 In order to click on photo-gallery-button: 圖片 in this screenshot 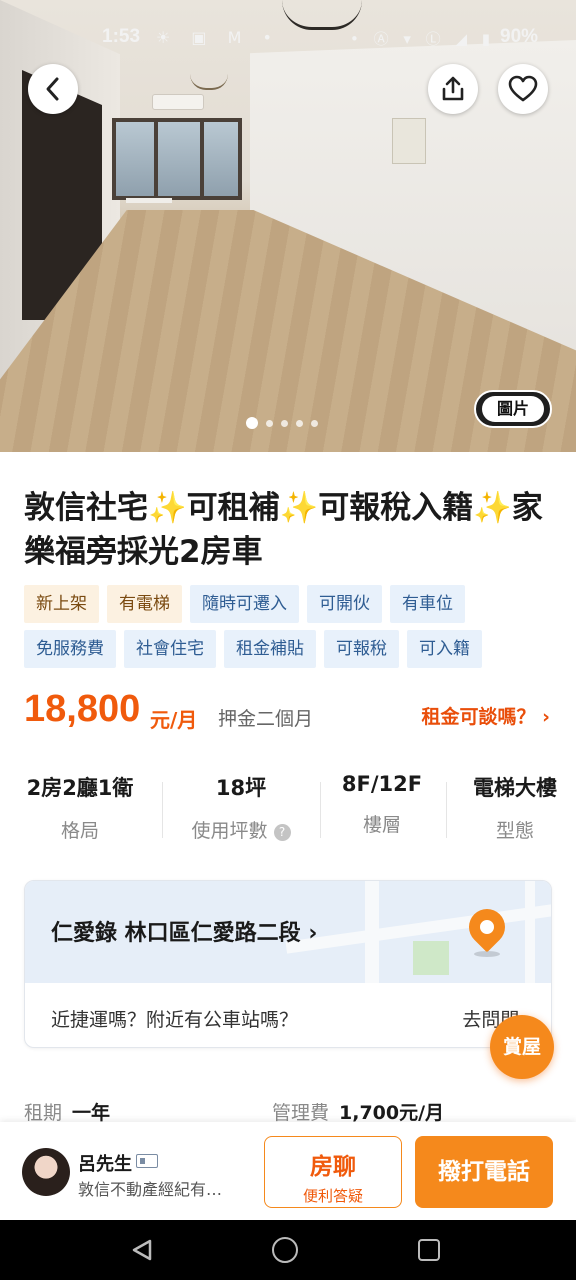, I will do `click(513, 409)`.